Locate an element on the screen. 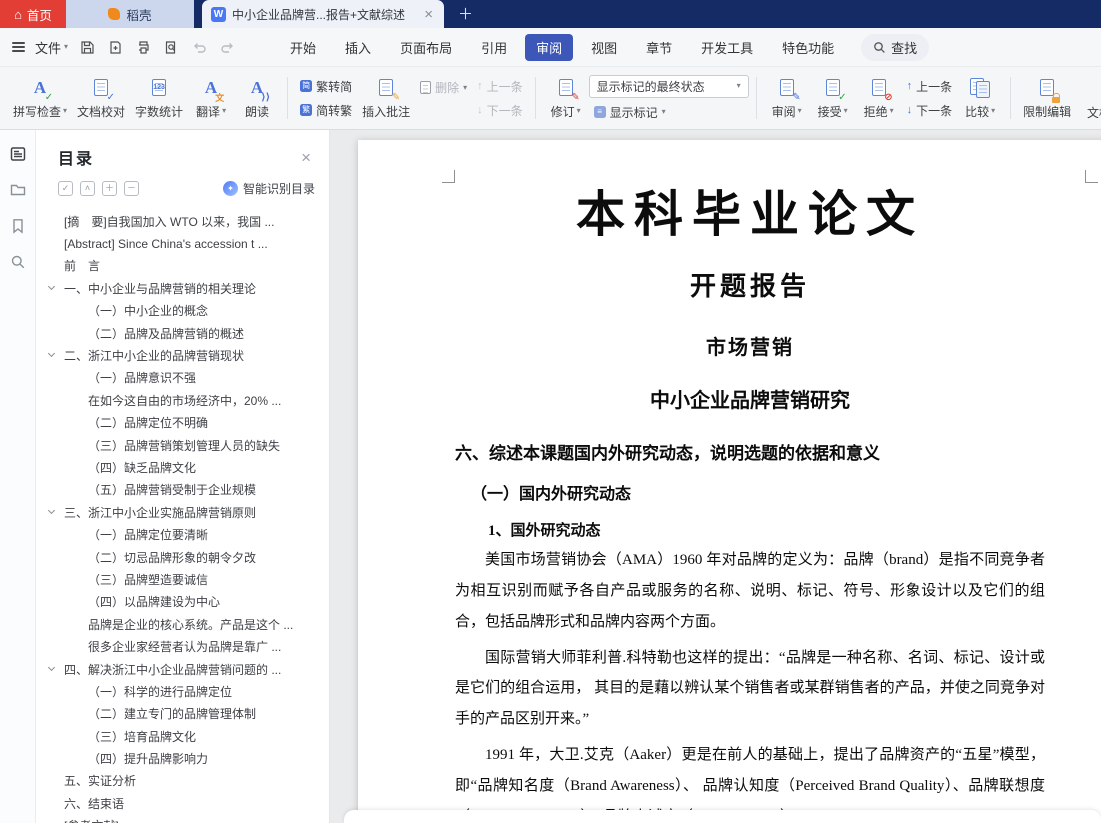  menu-tab: 页面布局 is located at coordinates (426, 47).